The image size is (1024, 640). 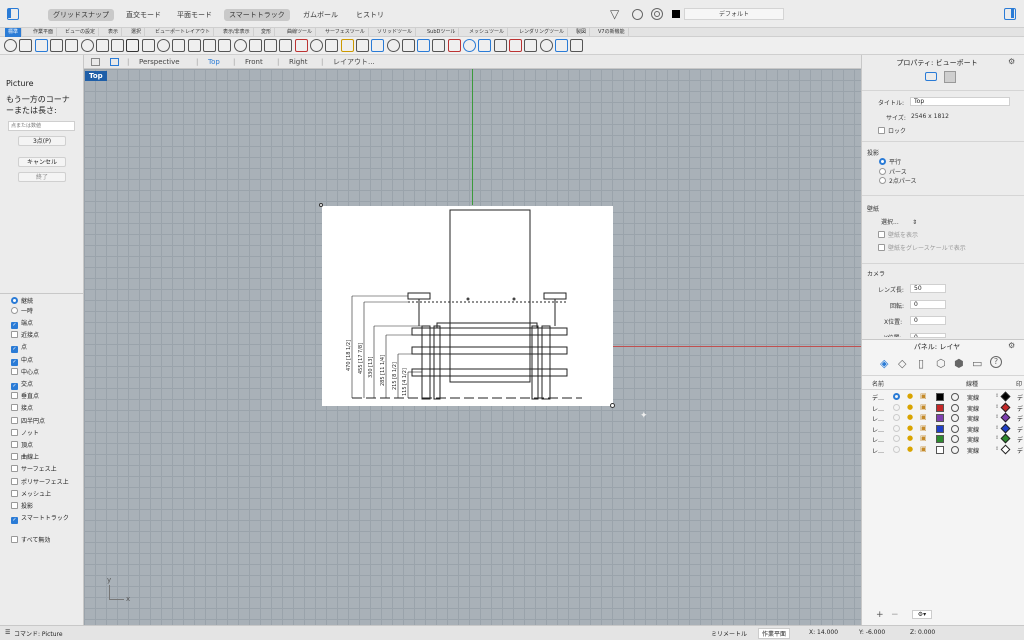 What do you see at coordinates (14, 32) in the screenshot?
I see `command-tab: 標準` at bounding box center [14, 32].